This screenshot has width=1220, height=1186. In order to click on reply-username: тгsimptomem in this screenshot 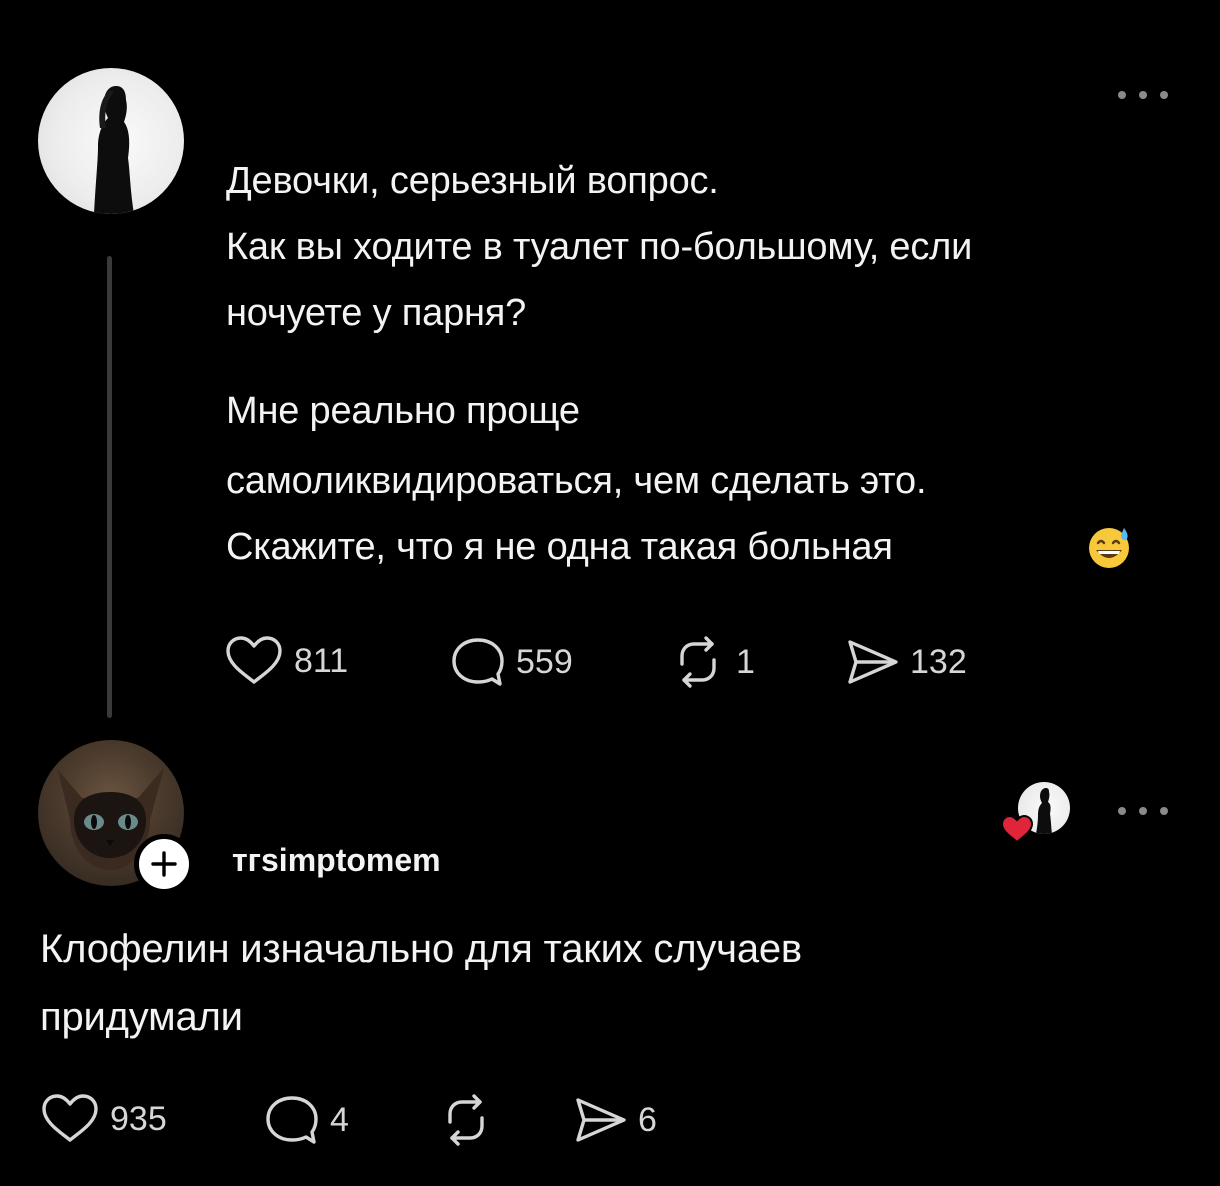, I will do `click(336, 860)`.